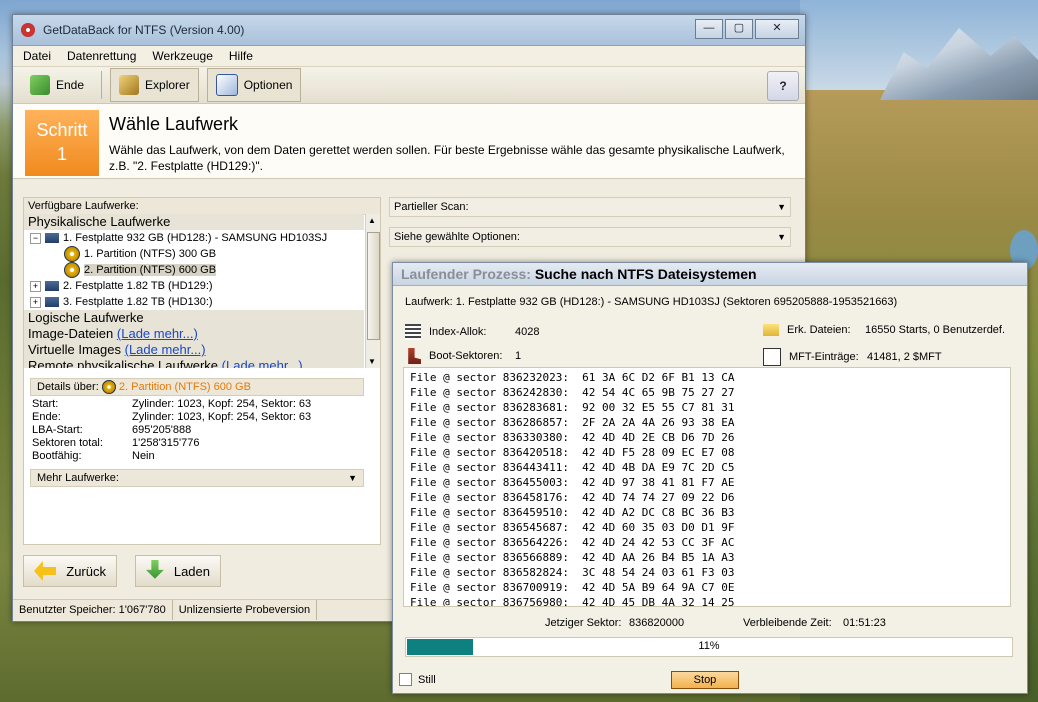 The height and width of the screenshot is (702, 1038). Describe the element at coordinates (709, 29) in the screenshot. I see `minimize-button: —` at that location.